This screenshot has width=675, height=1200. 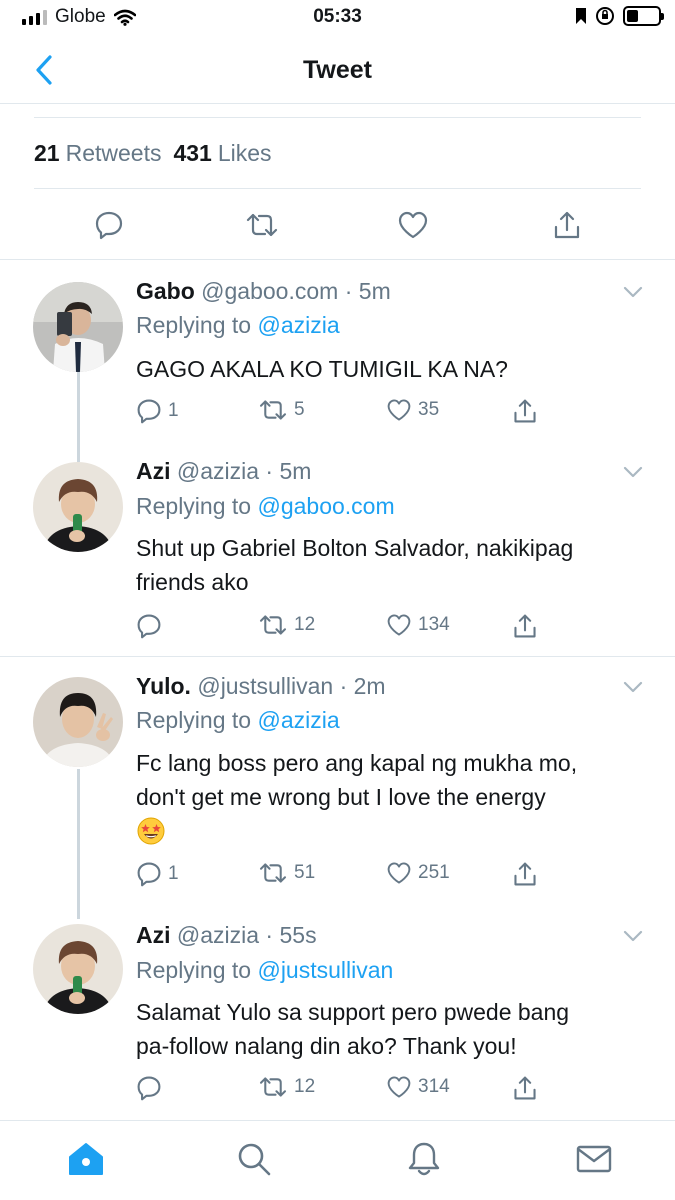 I want to click on navigation-bar: Tweet, so click(x=337, y=70).